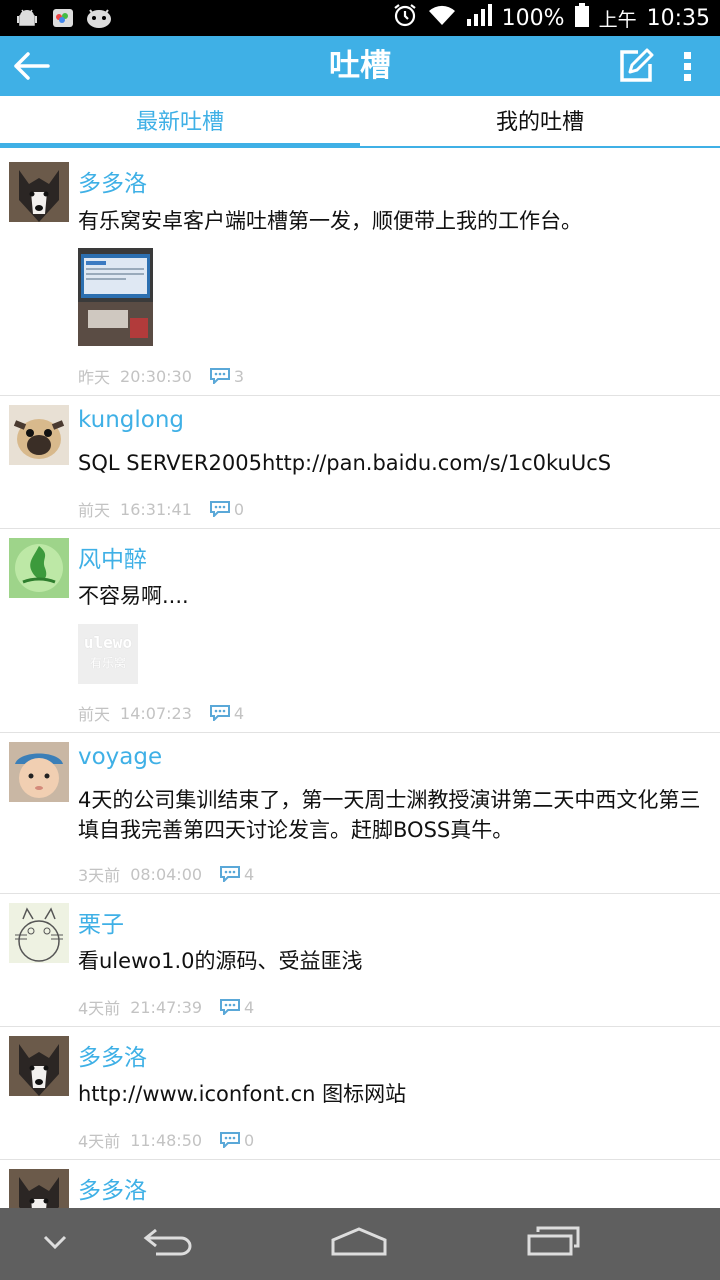 Image resolution: width=720 pixels, height=1280 pixels. What do you see at coordinates (131, 420) in the screenshot?
I see `post-username: kunglong` at bounding box center [131, 420].